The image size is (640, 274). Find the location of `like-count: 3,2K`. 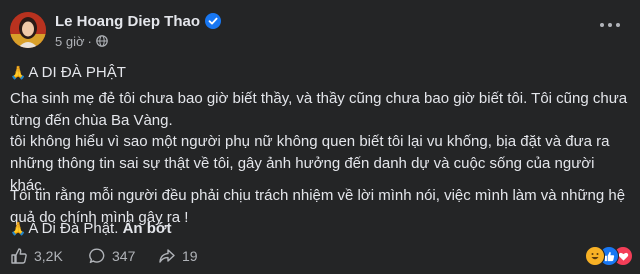

like-count: 3,2K is located at coordinates (48, 256).